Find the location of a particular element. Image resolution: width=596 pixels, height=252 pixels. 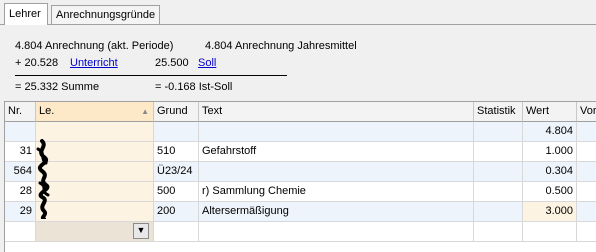

col-header-wert: Wert is located at coordinates (550, 112).